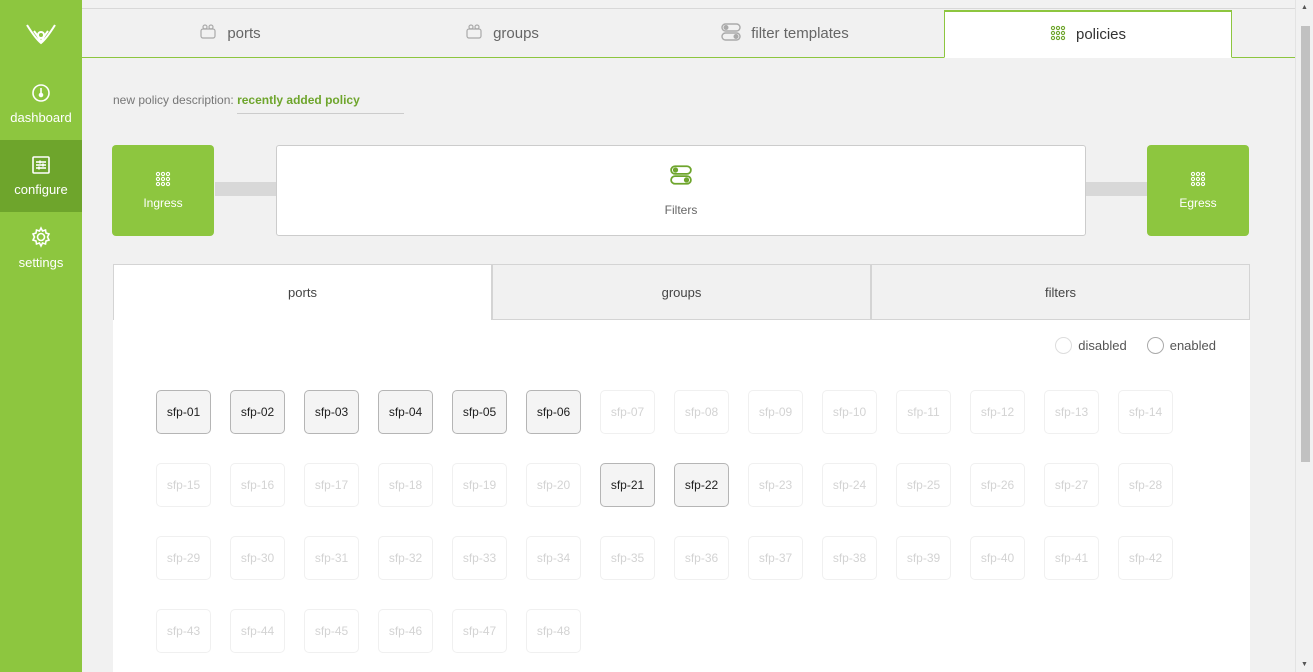 The height and width of the screenshot is (672, 1313). Describe the element at coordinates (320, 103) in the screenshot. I see `policy-description-input: recently added policy` at that location.